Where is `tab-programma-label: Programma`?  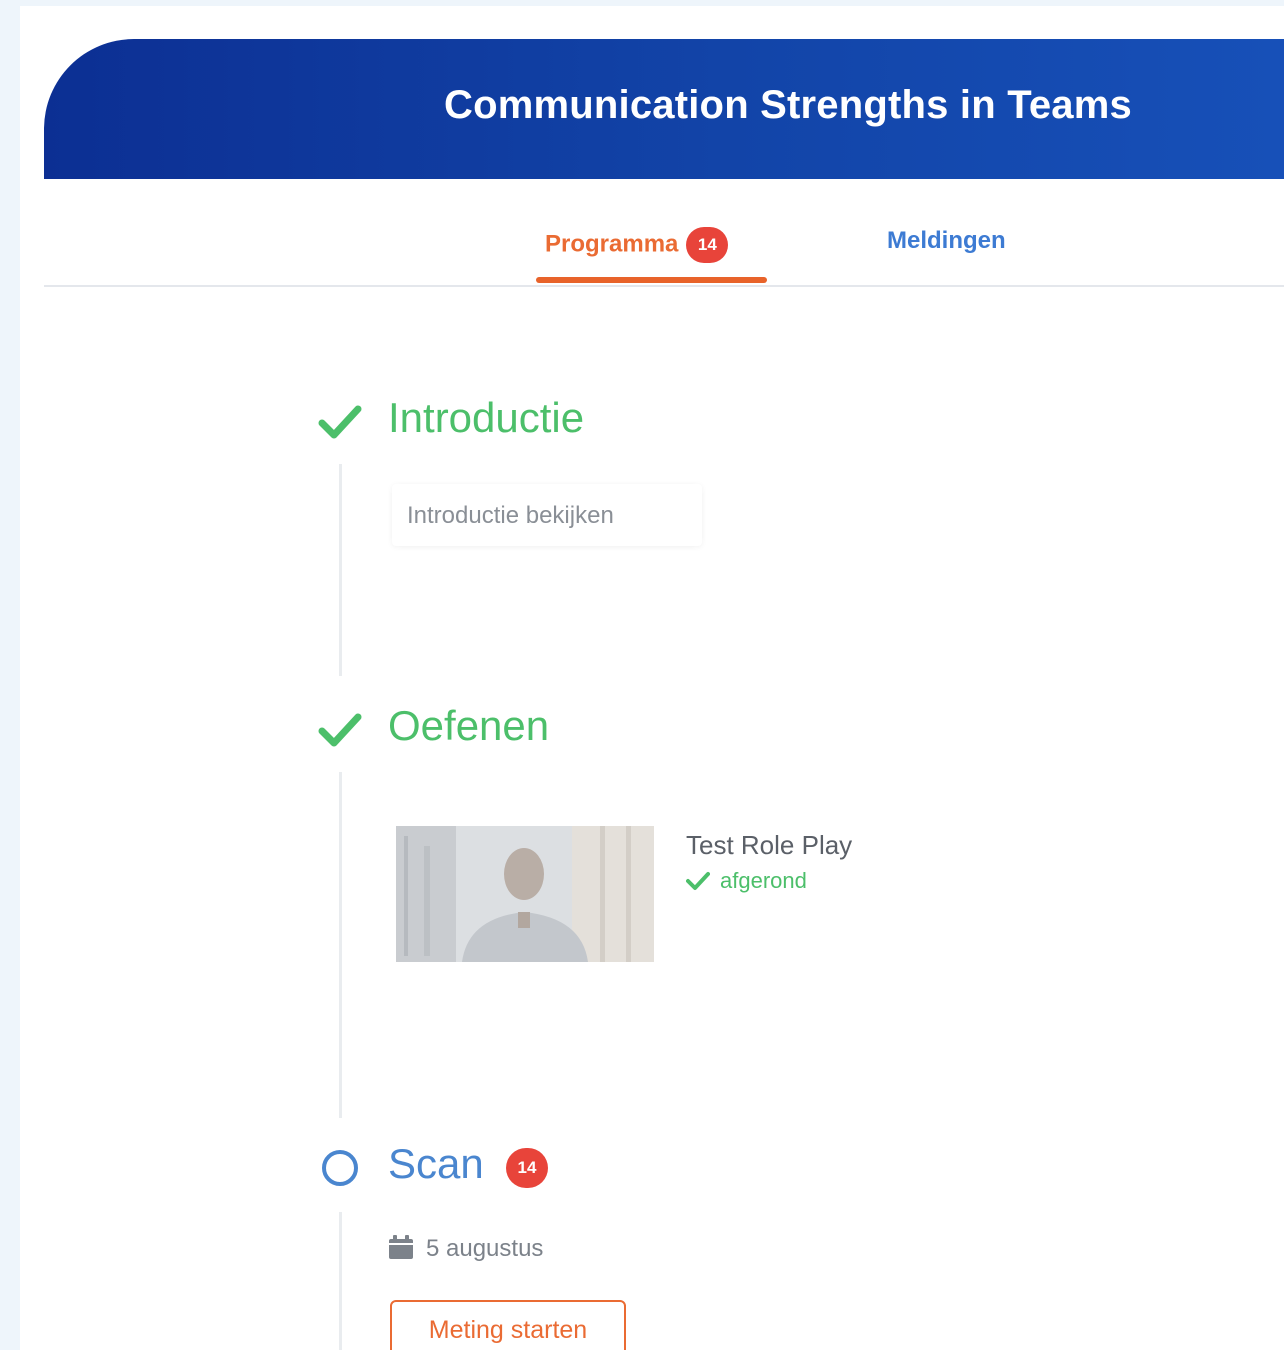
tab-programma-label: Programma is located at coordinates (612, 244).